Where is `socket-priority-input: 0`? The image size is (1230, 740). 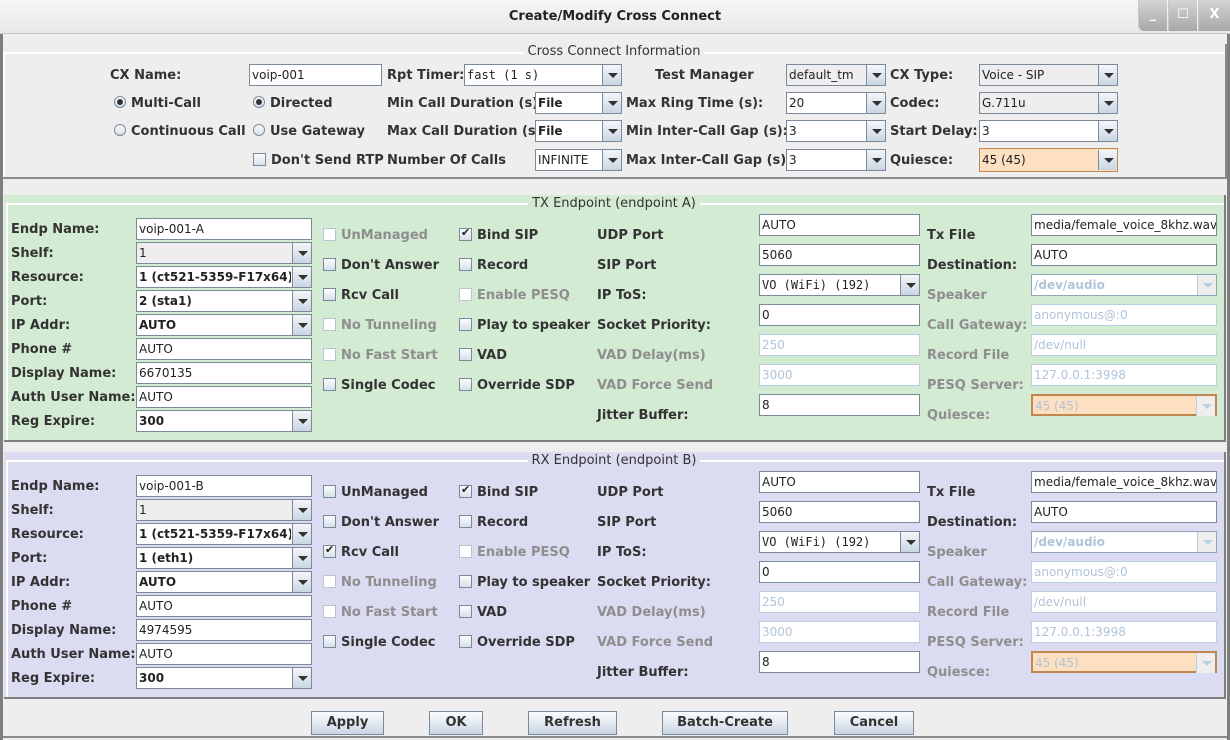
socket-priority-input: 0 is located at coordinates (839, 572).